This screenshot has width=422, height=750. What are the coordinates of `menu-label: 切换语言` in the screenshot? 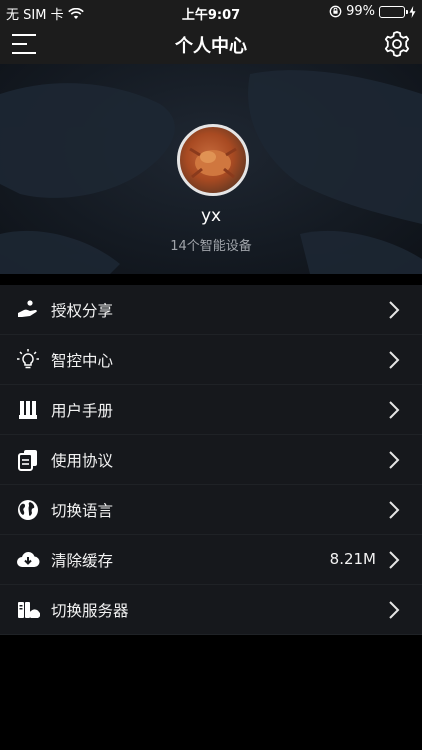 It's located at (82, 511).